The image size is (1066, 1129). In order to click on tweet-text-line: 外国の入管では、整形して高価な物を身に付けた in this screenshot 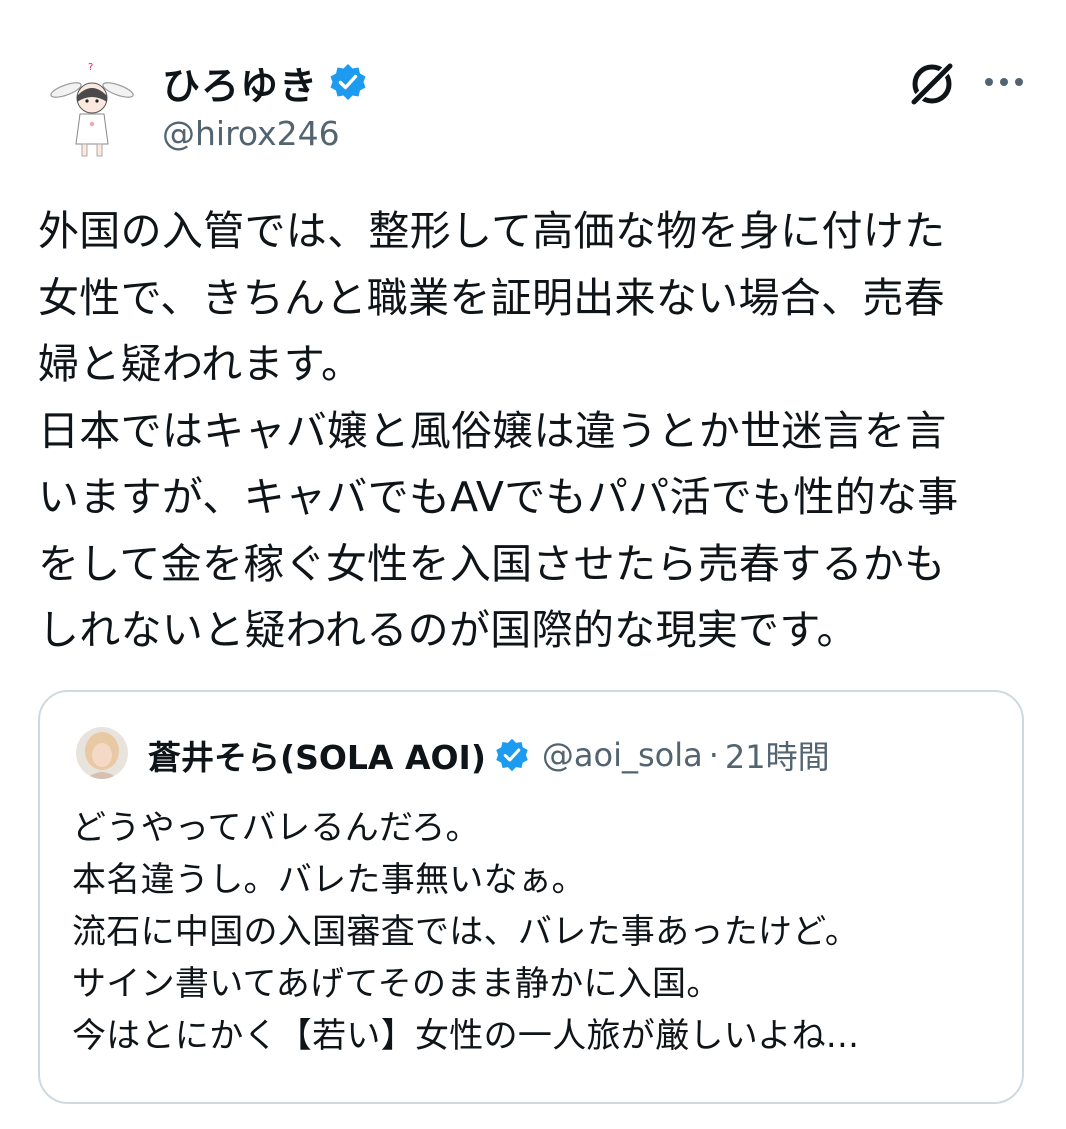, I will do `click(492, 231)`.